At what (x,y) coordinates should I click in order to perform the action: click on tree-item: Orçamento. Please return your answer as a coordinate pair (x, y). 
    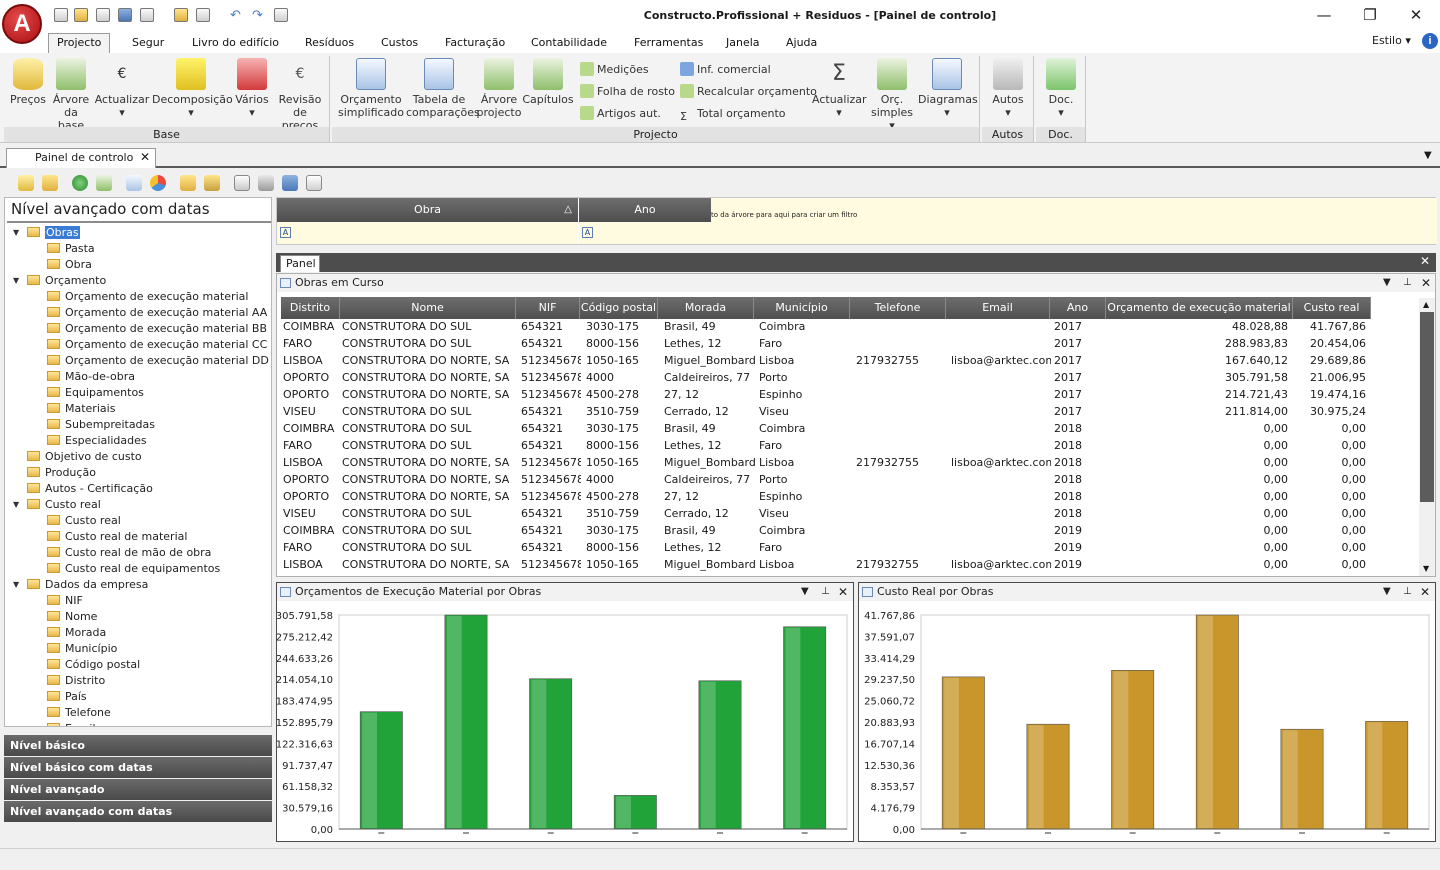
    Looking at the image, I should click on (66, 281).